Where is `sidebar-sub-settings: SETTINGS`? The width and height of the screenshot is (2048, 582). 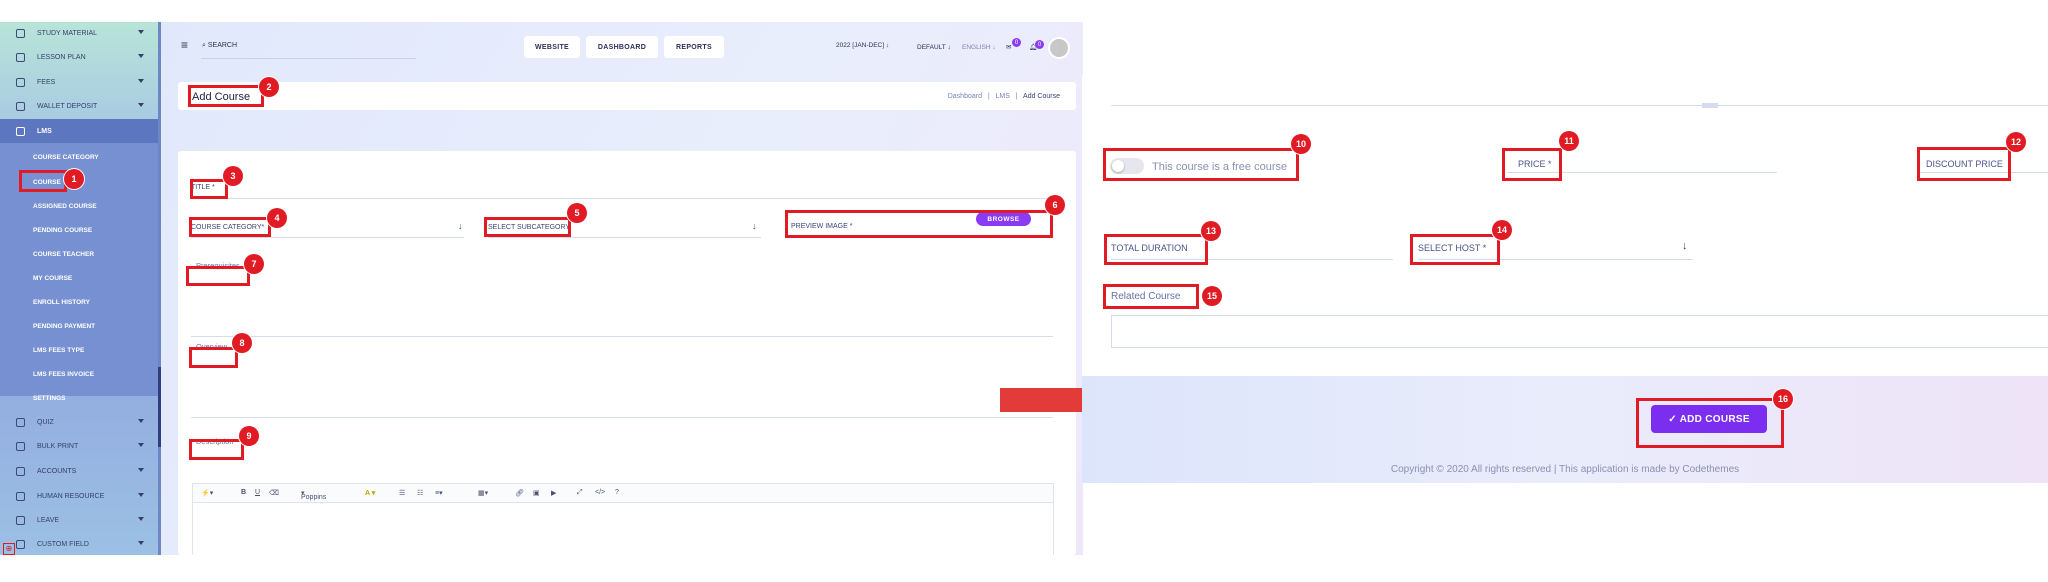
sidebar-sub-settings: SETTINGS is located at coordinates (79, 398).